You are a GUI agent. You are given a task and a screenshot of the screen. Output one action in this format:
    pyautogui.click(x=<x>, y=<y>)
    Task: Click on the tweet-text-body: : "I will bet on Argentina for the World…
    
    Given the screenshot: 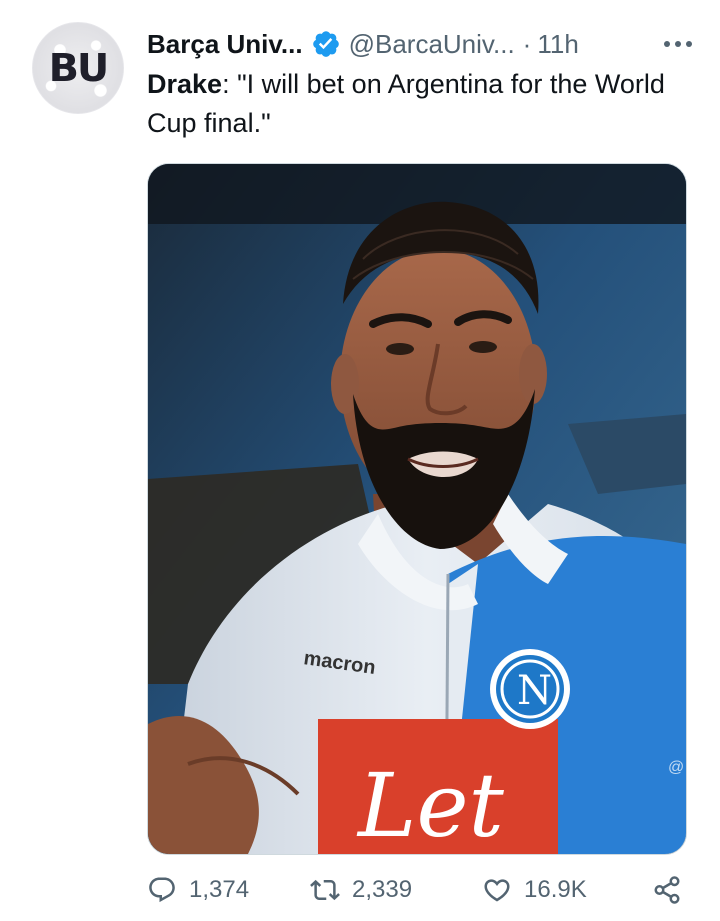 What is the action you would take?
    pyautogui.click(x=406, y=103)
    